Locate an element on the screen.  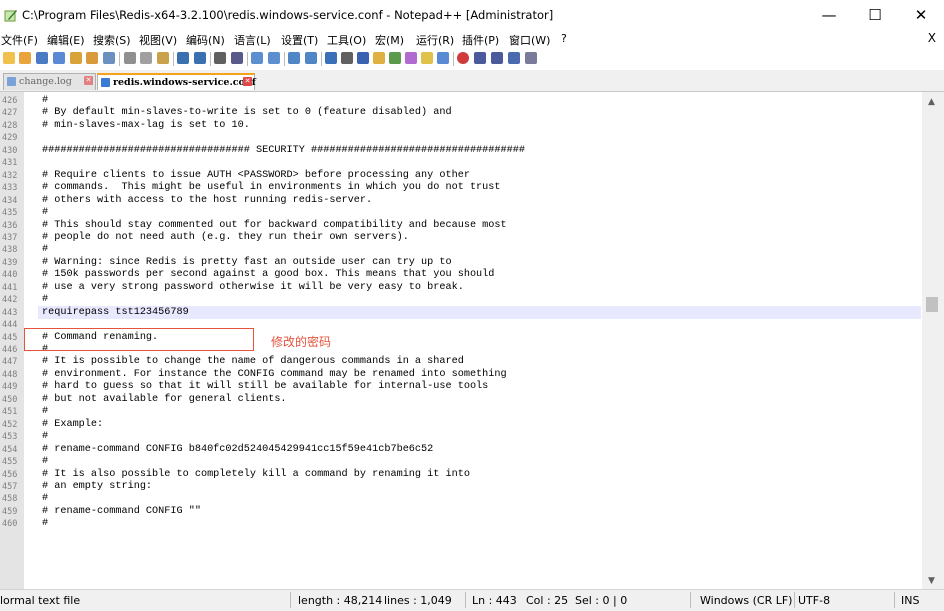
function-list-icon is located at coordinates (411, 58).